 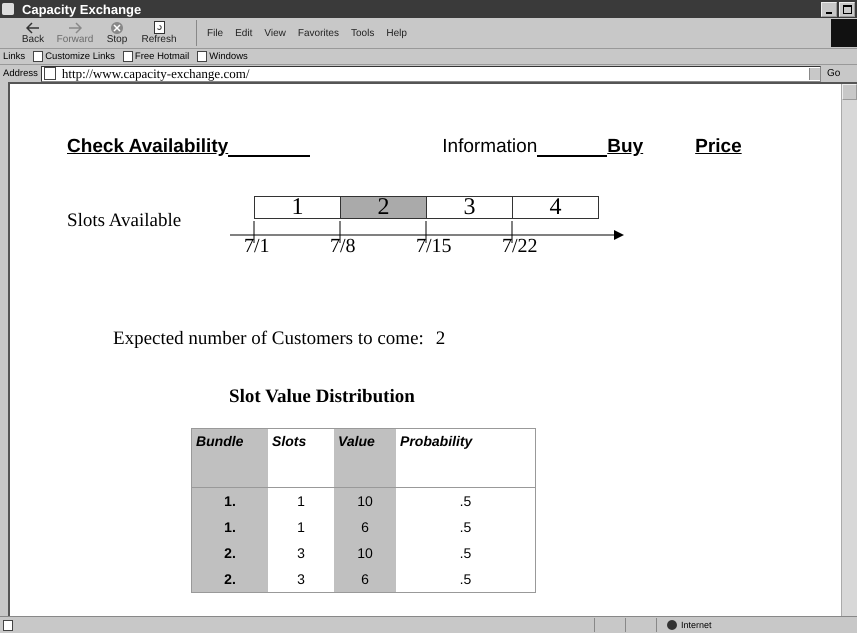 I want to click on link-button: Windows, so click(x=222, y=56).